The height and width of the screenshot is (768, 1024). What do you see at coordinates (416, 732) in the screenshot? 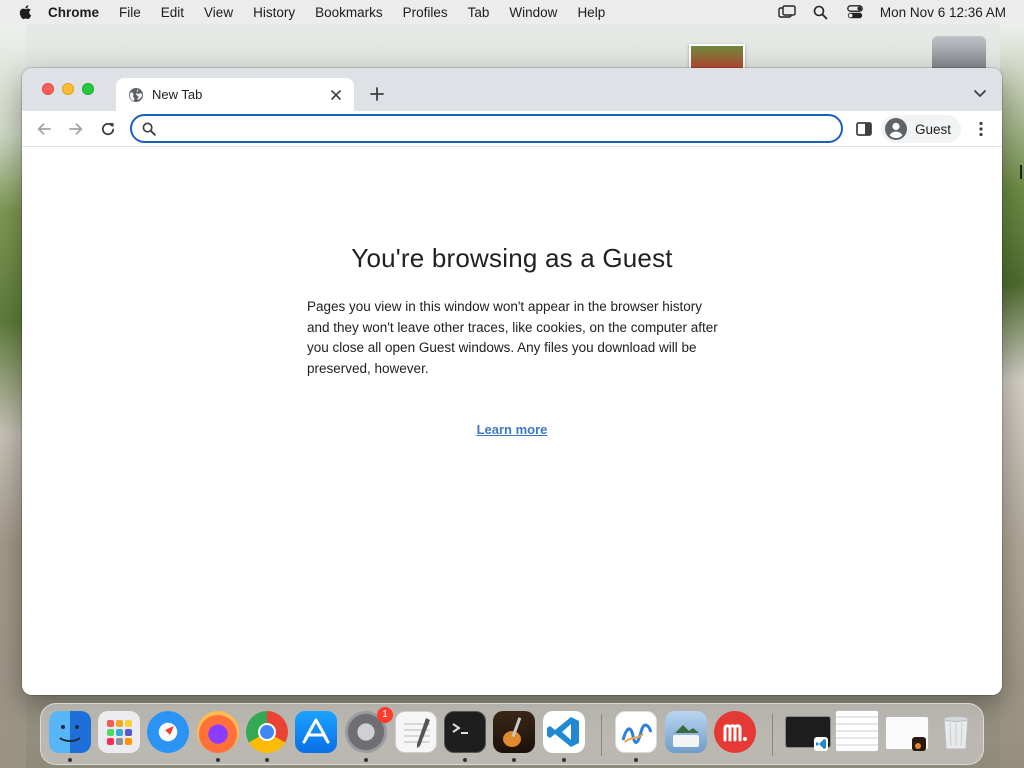
I see `dock-textedit-icon` at bounding box center [416, 732].